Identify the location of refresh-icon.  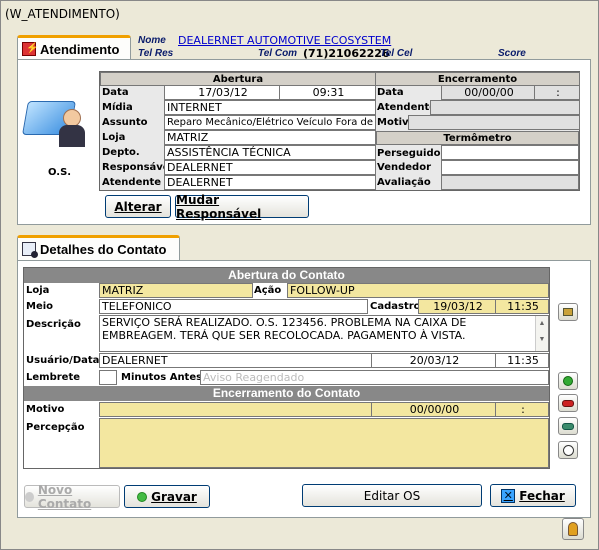
(568, 381).